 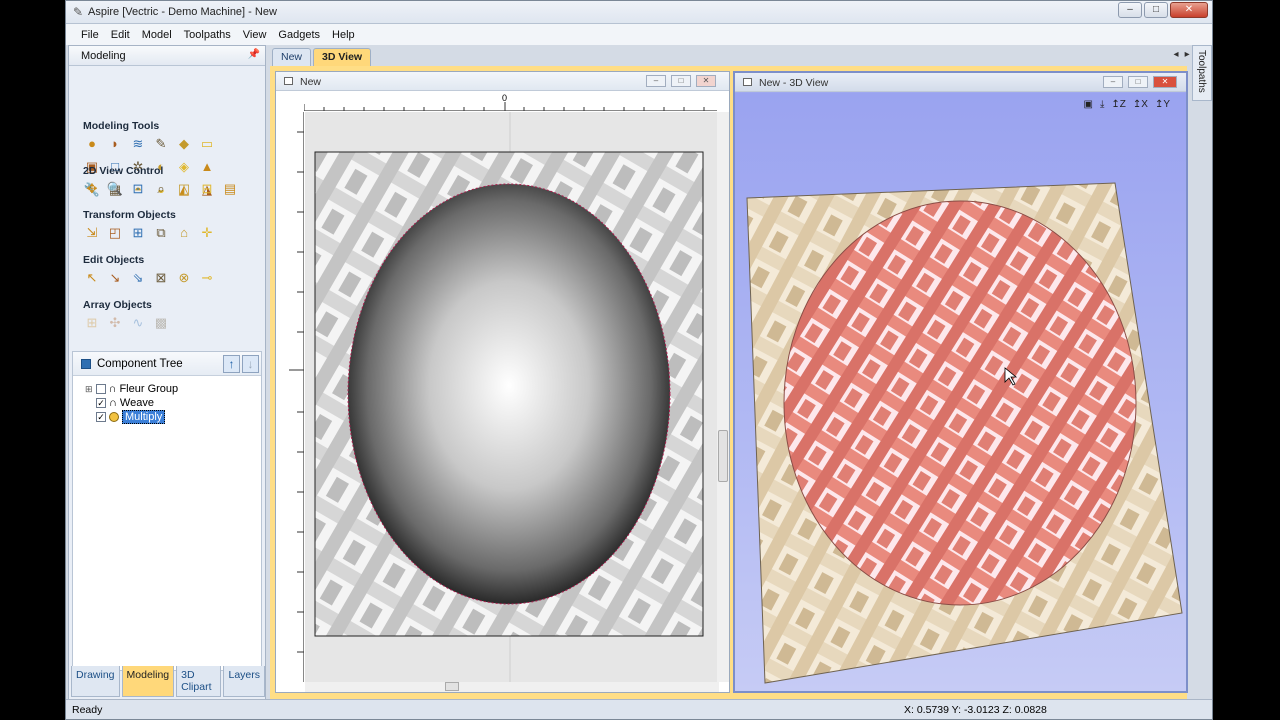 I want to click on tab-new: New, so click(x=292, y=57).